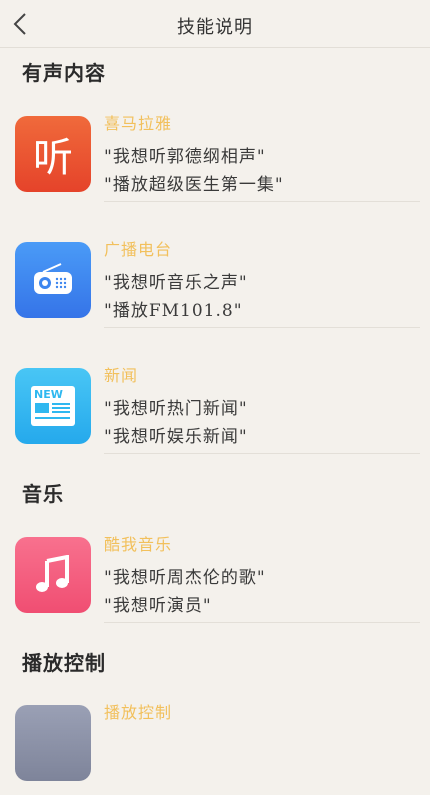  Describe the element at coordinates (121, 375) in the screenshot. I see `skill-name: 新闻` at that location.